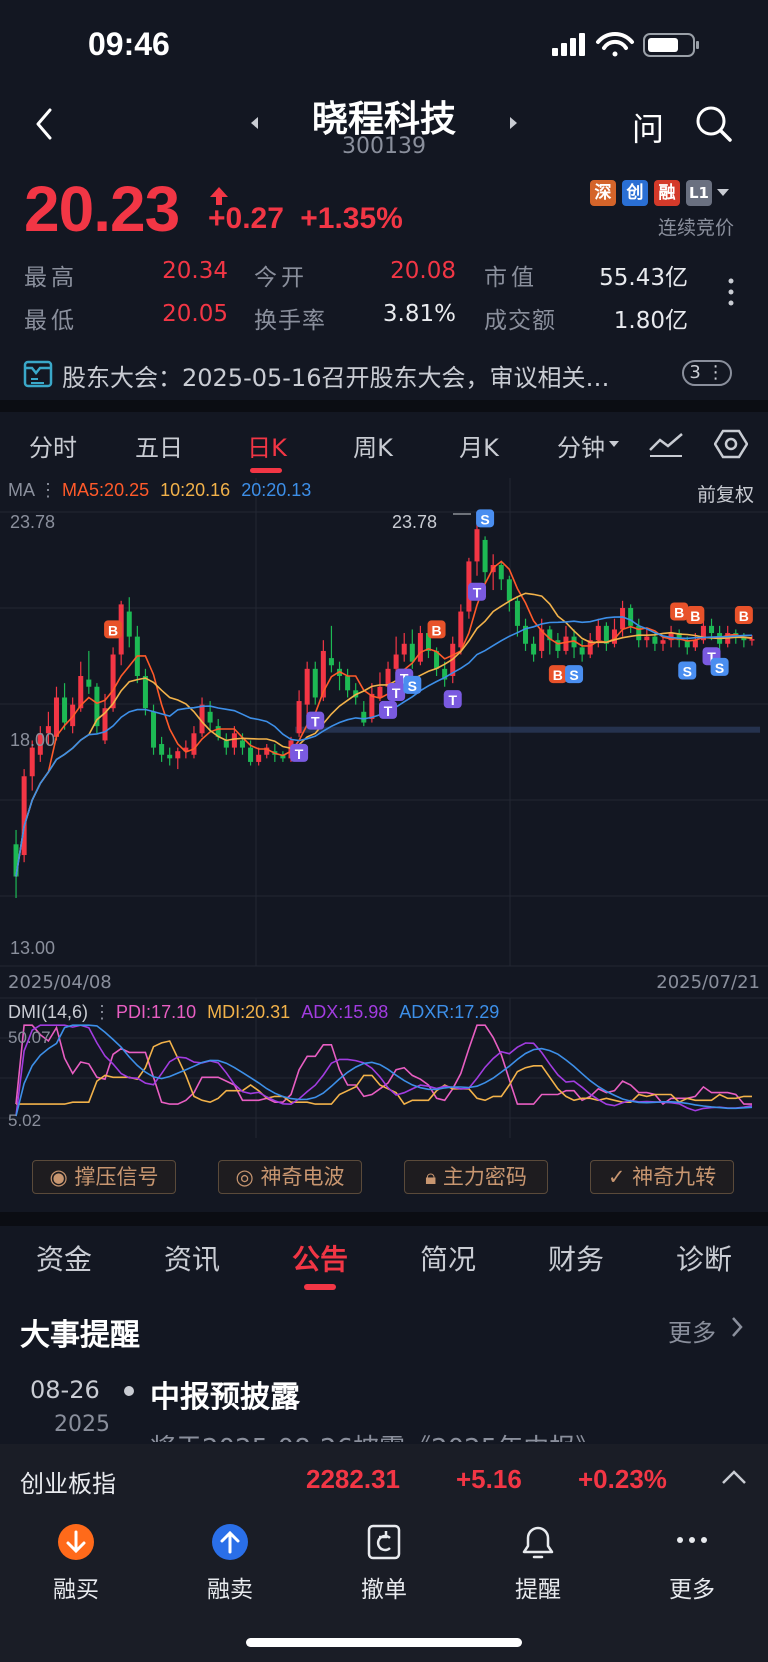 This screenshot has height=1662, width=768. Describe the element at coordinates (484, 1177) in the screenshot. I see `ind-label: 主力密码` at that location.